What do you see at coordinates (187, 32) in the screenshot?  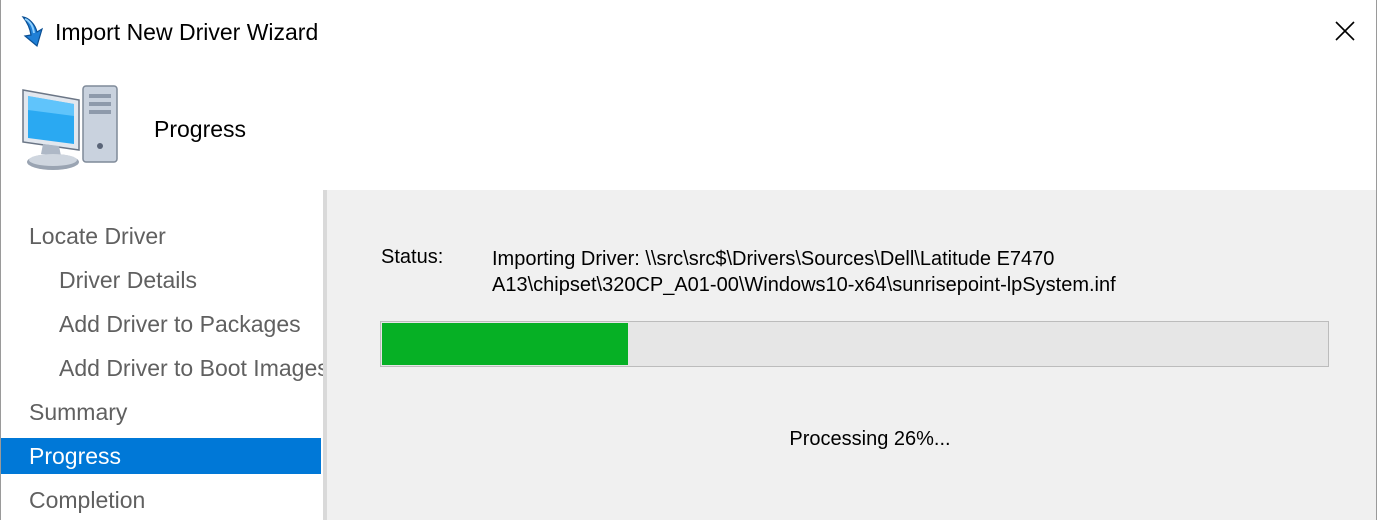 I see `window-title: Import New Driver Wizard` at bounding box center [187, 32].